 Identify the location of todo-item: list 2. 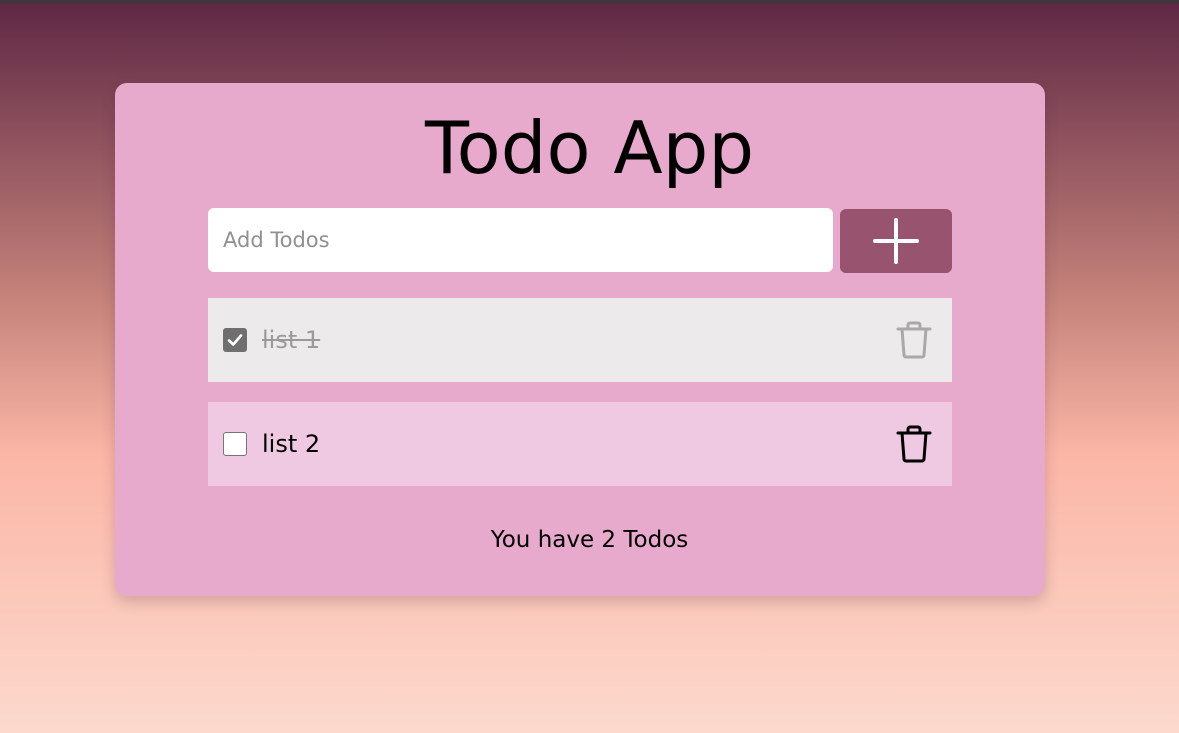
(580, 444).